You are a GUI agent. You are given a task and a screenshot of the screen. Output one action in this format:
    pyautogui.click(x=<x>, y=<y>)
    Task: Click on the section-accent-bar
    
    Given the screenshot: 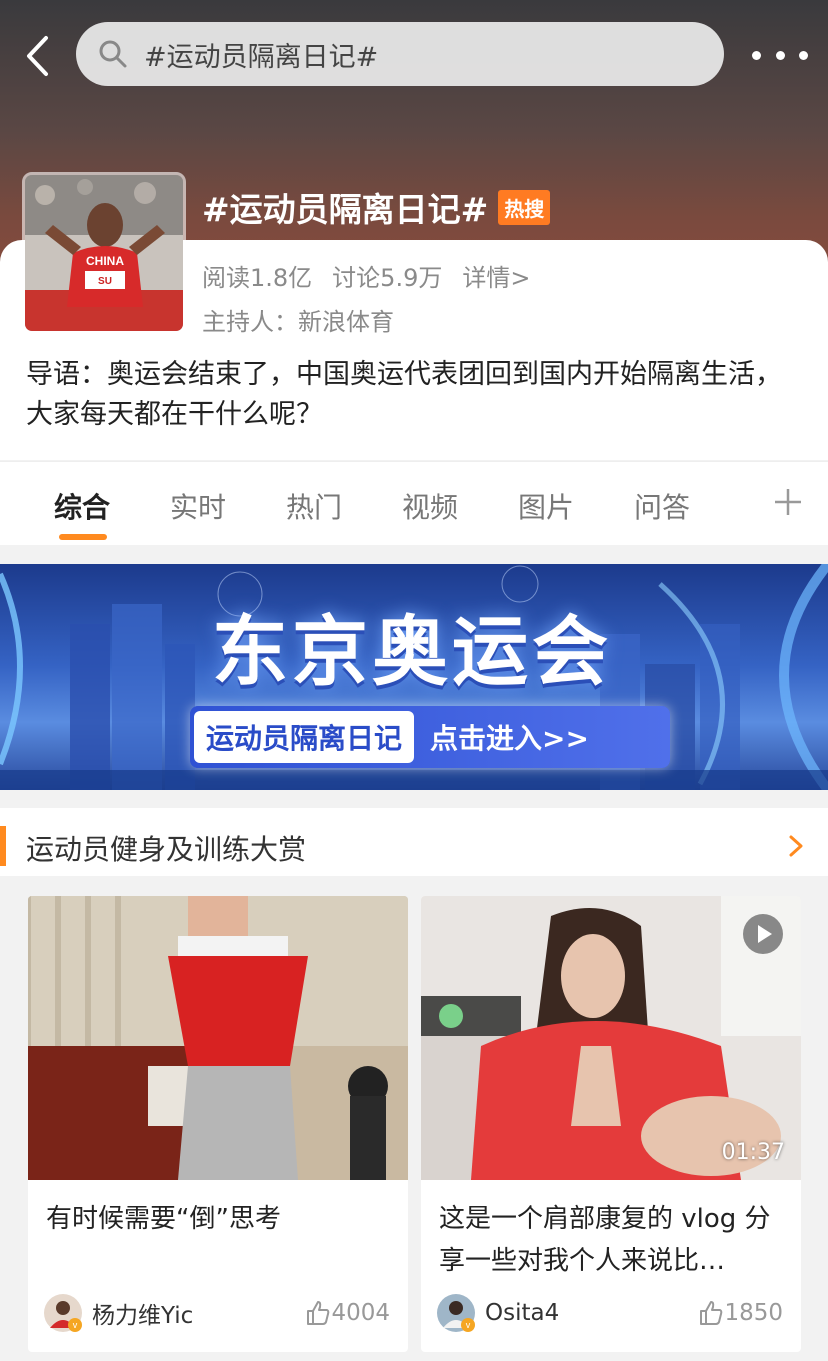 What is the action you would take?
    pyautogui.click(x=3, y=846)
    